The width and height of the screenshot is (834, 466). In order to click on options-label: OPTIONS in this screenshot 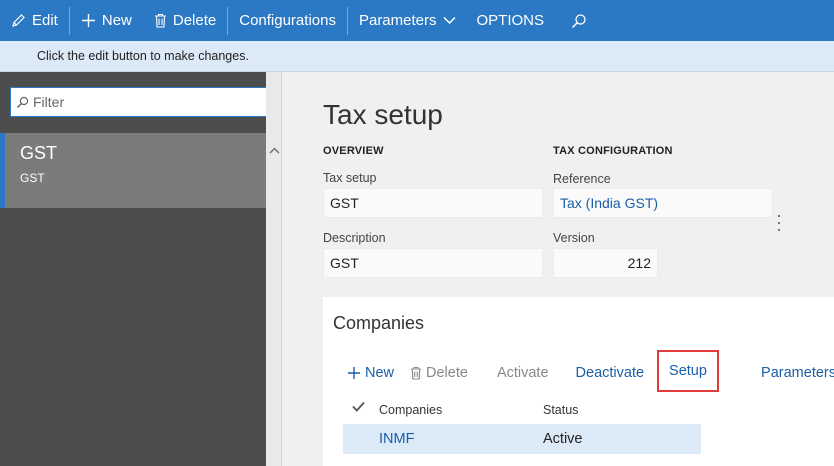, I will do `click(510, 20)`.